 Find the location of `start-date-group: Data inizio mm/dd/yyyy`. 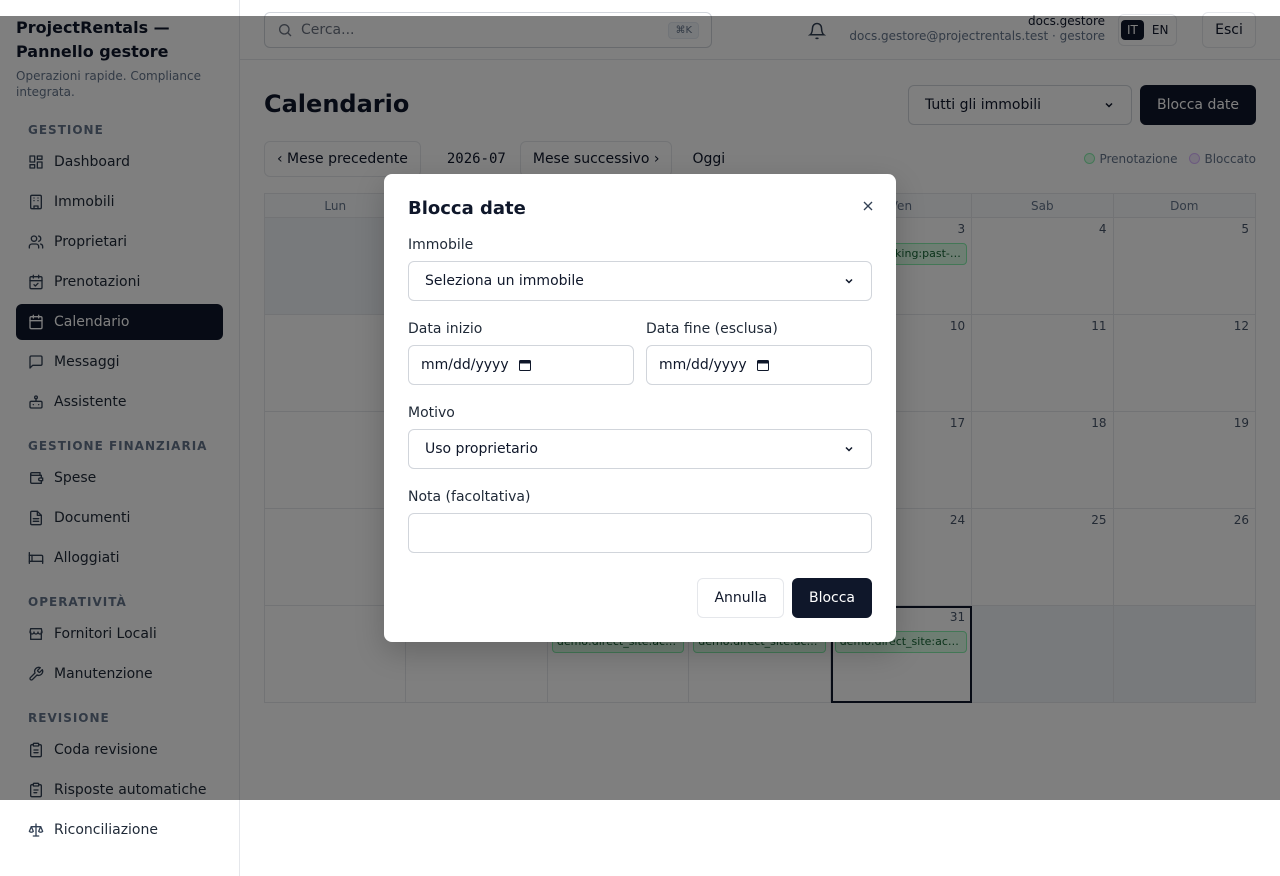

start-date-group: Data inizio mm/dd/yyyy is located at coordinates (521, 352).